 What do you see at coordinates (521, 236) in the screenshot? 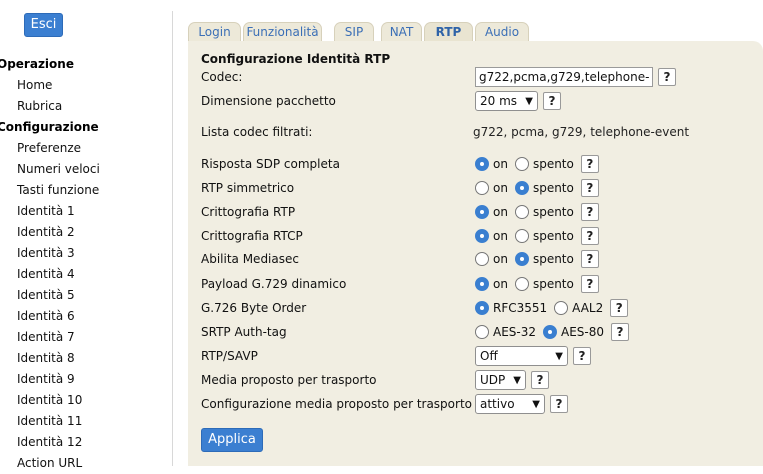
I see `rtcp-crypto-off-radio` at bounding box center [521, 236].